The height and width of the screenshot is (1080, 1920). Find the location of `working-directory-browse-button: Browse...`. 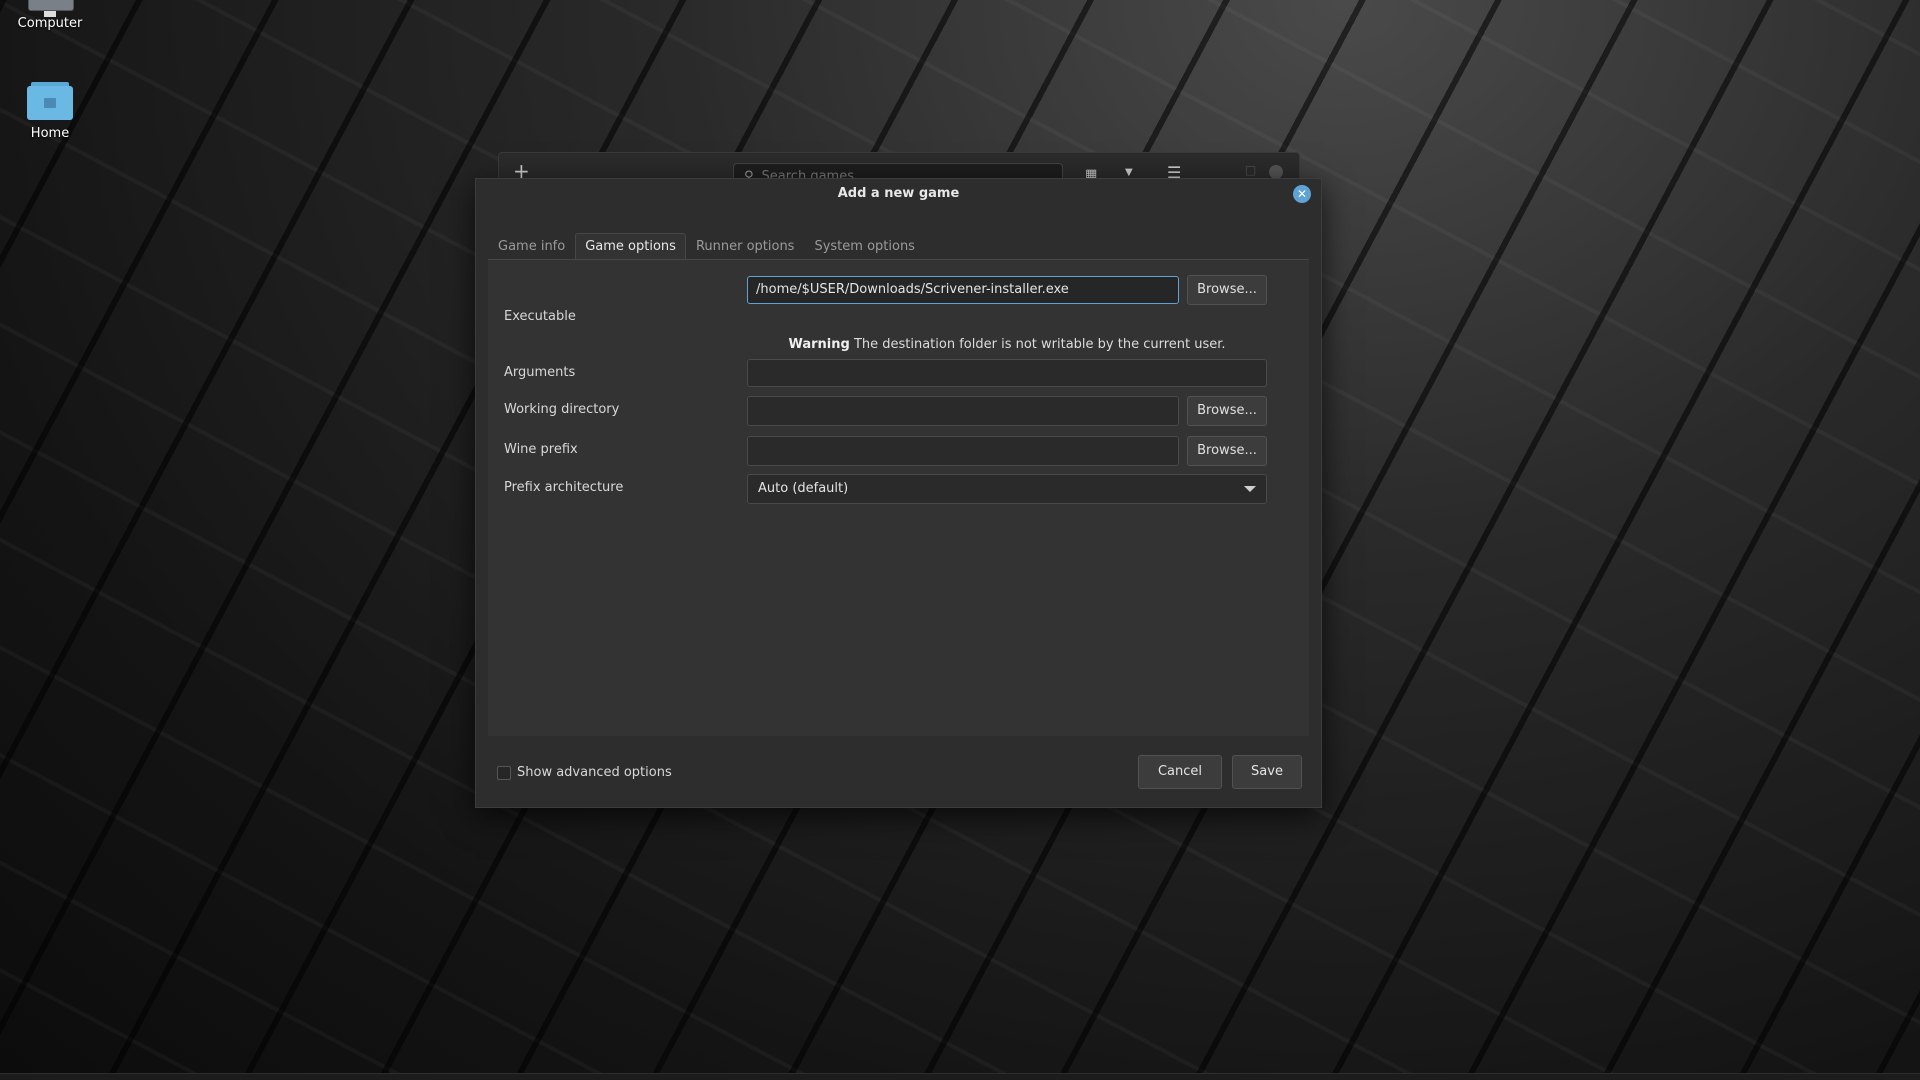

working-directory-browse-button: Browse... is located at coordinates (1227, 411).